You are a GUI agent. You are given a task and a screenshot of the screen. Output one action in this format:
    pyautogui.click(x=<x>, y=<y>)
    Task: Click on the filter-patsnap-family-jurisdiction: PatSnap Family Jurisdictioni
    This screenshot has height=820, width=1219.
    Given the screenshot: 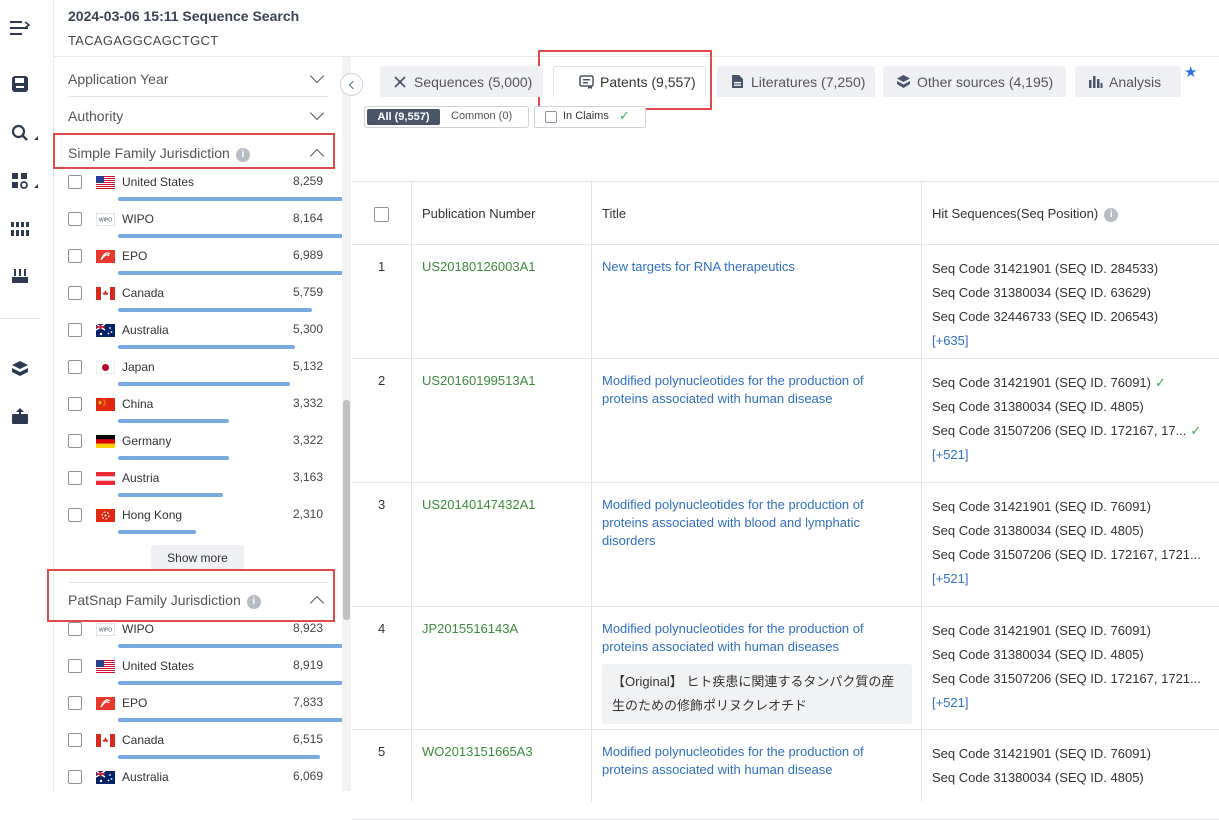 What is the action you would take?
    pyautogui.click(x=198, y=600)
    